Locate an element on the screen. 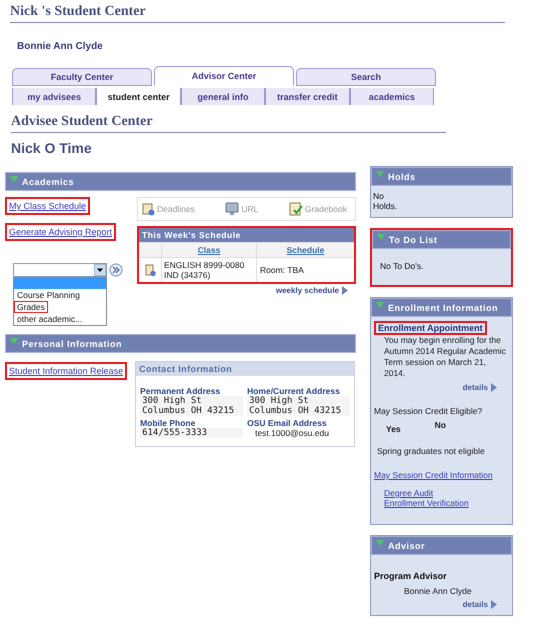 Image resolution: width=544 pixels, height=640 pixels. subtab: student center is located at coordinates (138, 96).